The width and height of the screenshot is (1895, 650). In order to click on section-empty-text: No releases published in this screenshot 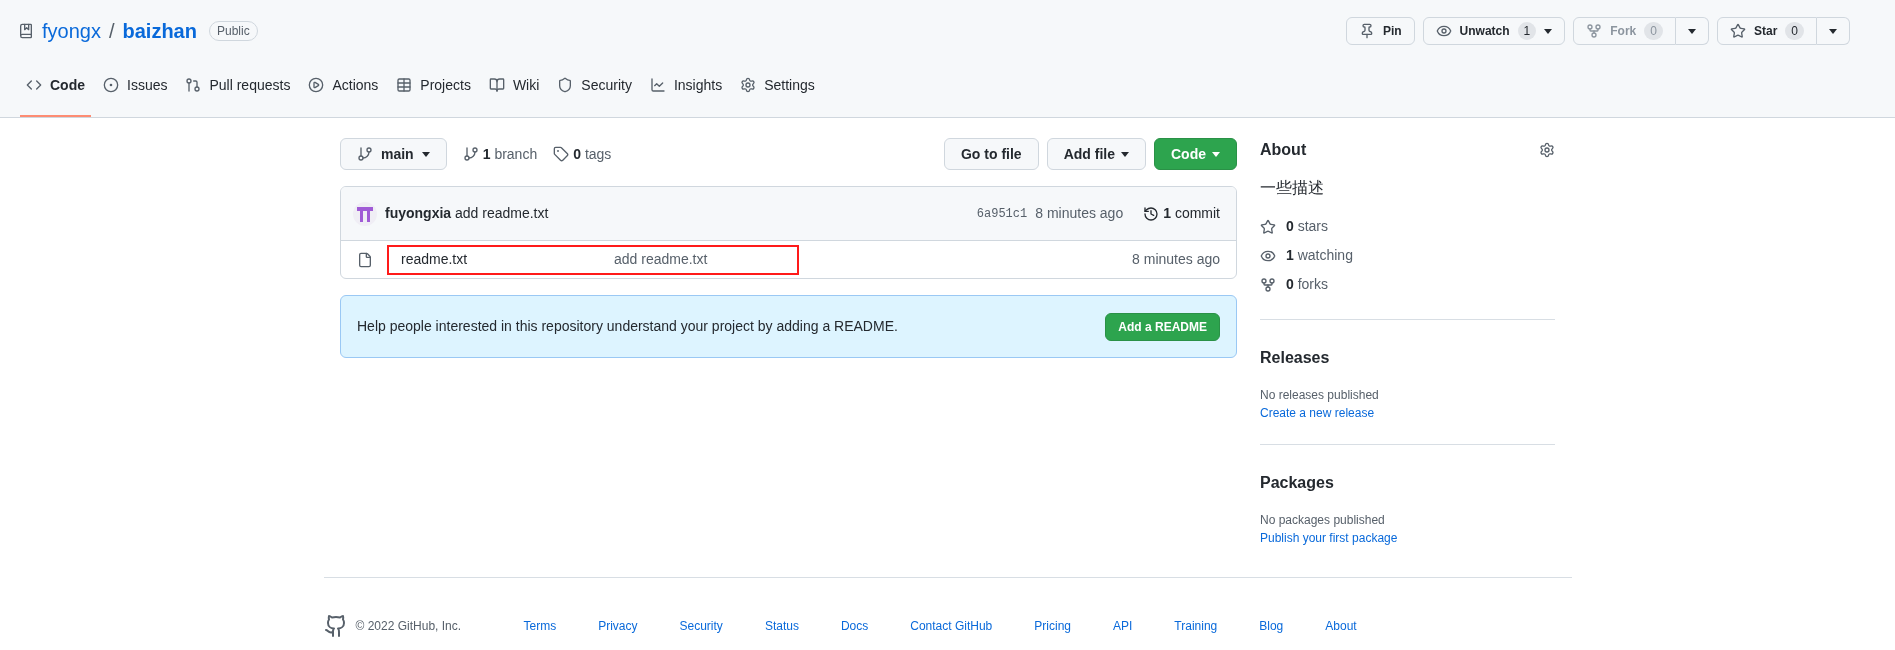, I will do `click(1320, 395)`.